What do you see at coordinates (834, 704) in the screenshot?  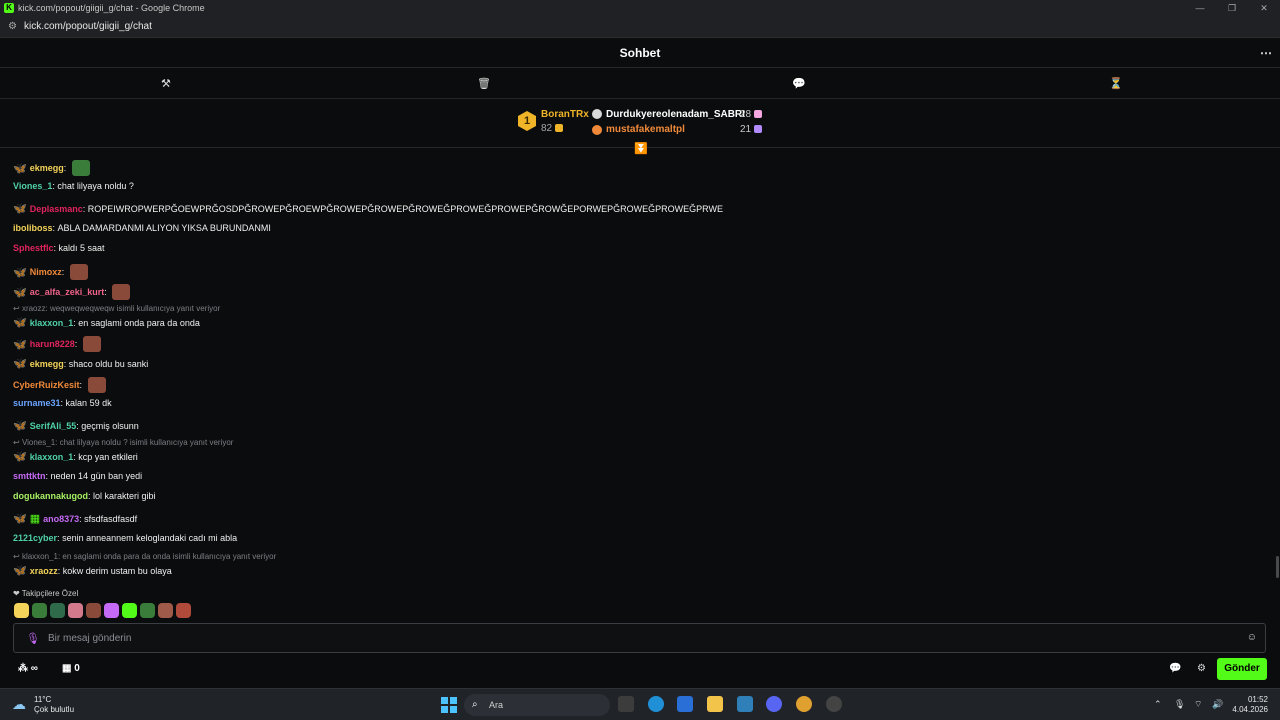 I see `obs-icon` at bounding box center [834, 704].